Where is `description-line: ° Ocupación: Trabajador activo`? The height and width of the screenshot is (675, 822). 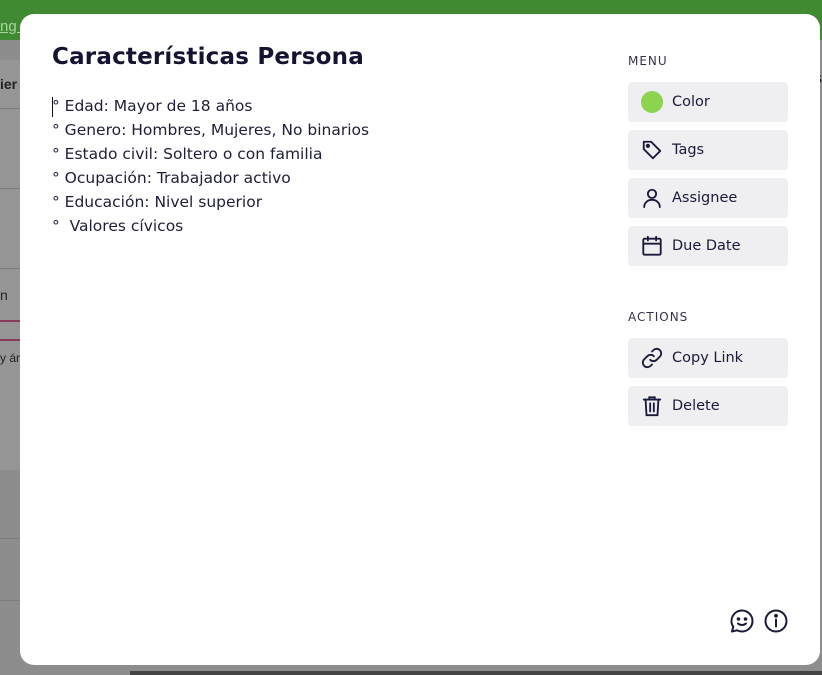
description-line: ° Ocupación: Trabajador activo is located at coordinates (171, 178).